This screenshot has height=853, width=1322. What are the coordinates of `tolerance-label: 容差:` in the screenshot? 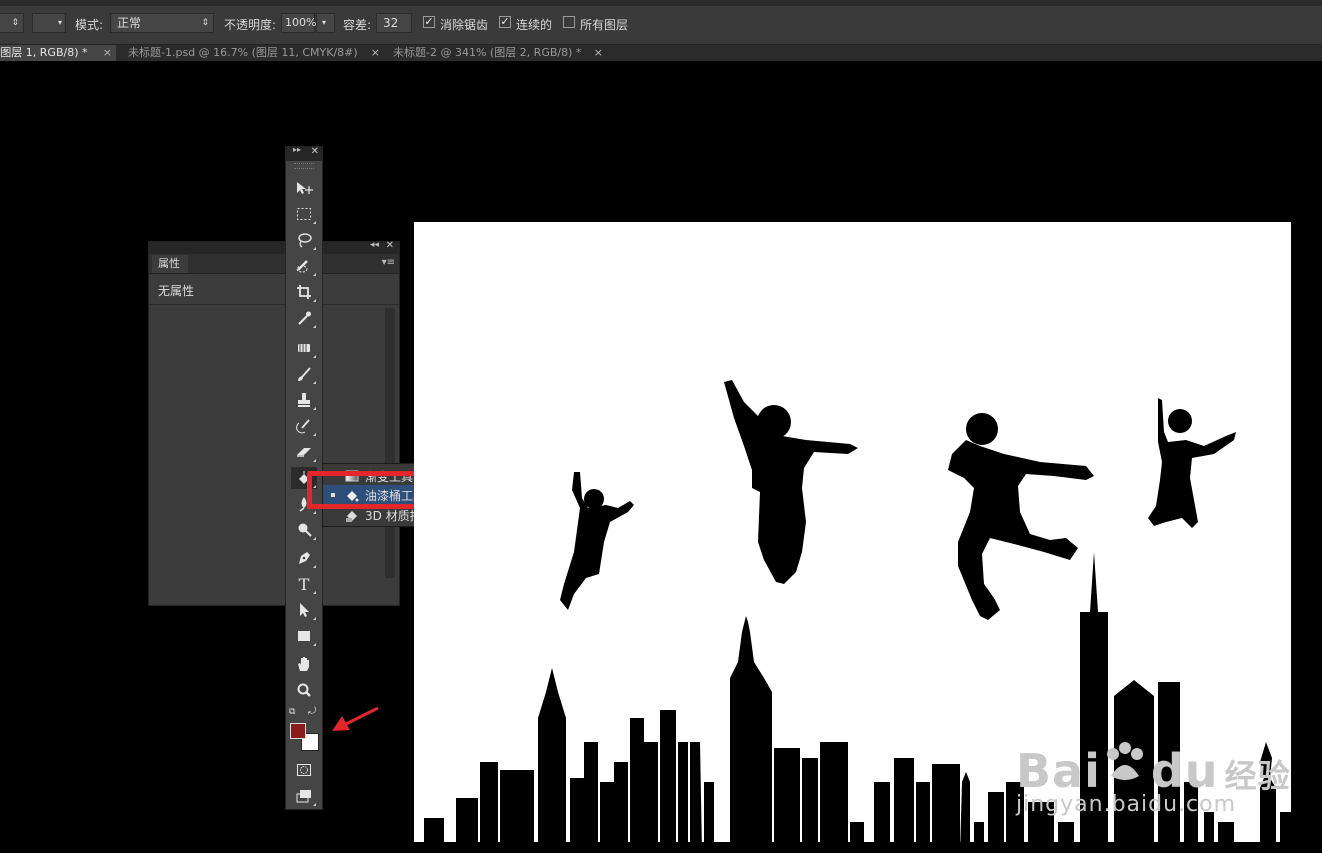 It's located at (357, 25).